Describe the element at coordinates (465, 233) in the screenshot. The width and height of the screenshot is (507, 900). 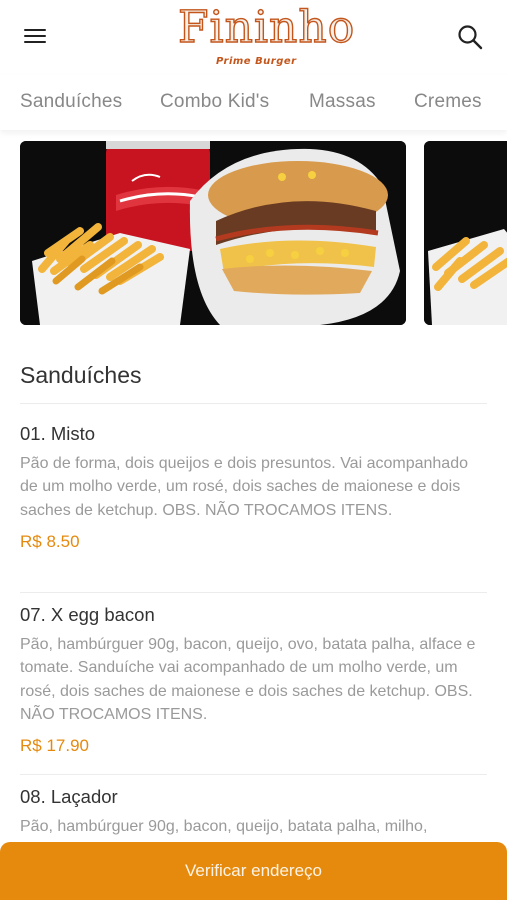
I see `promo-banner-image-next` at that location.